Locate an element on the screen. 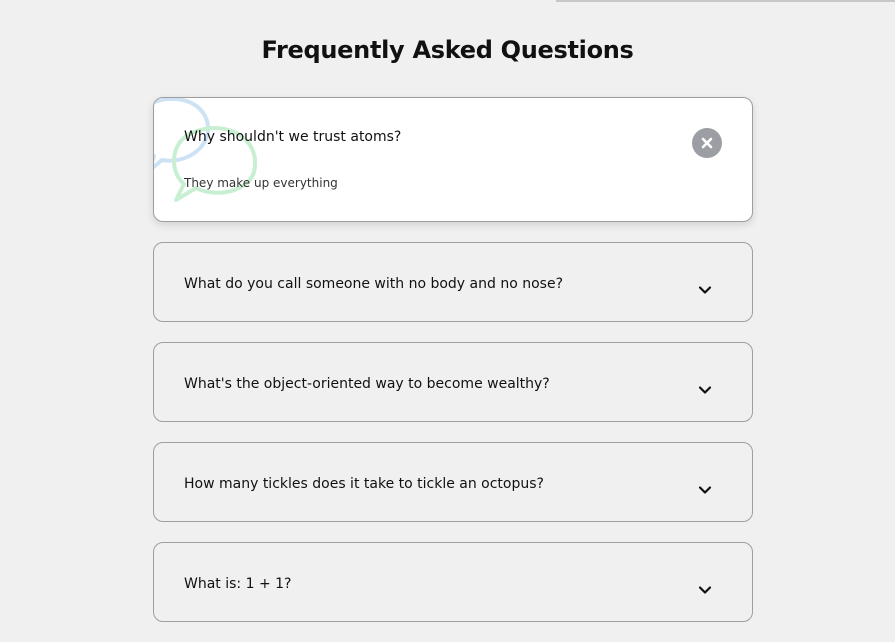 The width and height of the screenshot is (895, 642). page-title: Frequently Asked Questions is located at coordinates (447, 50).